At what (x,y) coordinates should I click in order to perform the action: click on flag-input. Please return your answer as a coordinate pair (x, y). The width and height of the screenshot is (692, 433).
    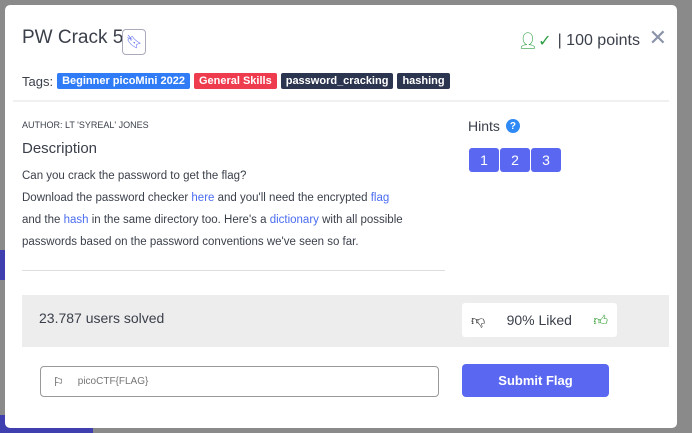
    Looking at the image, I should click on (237, 381).